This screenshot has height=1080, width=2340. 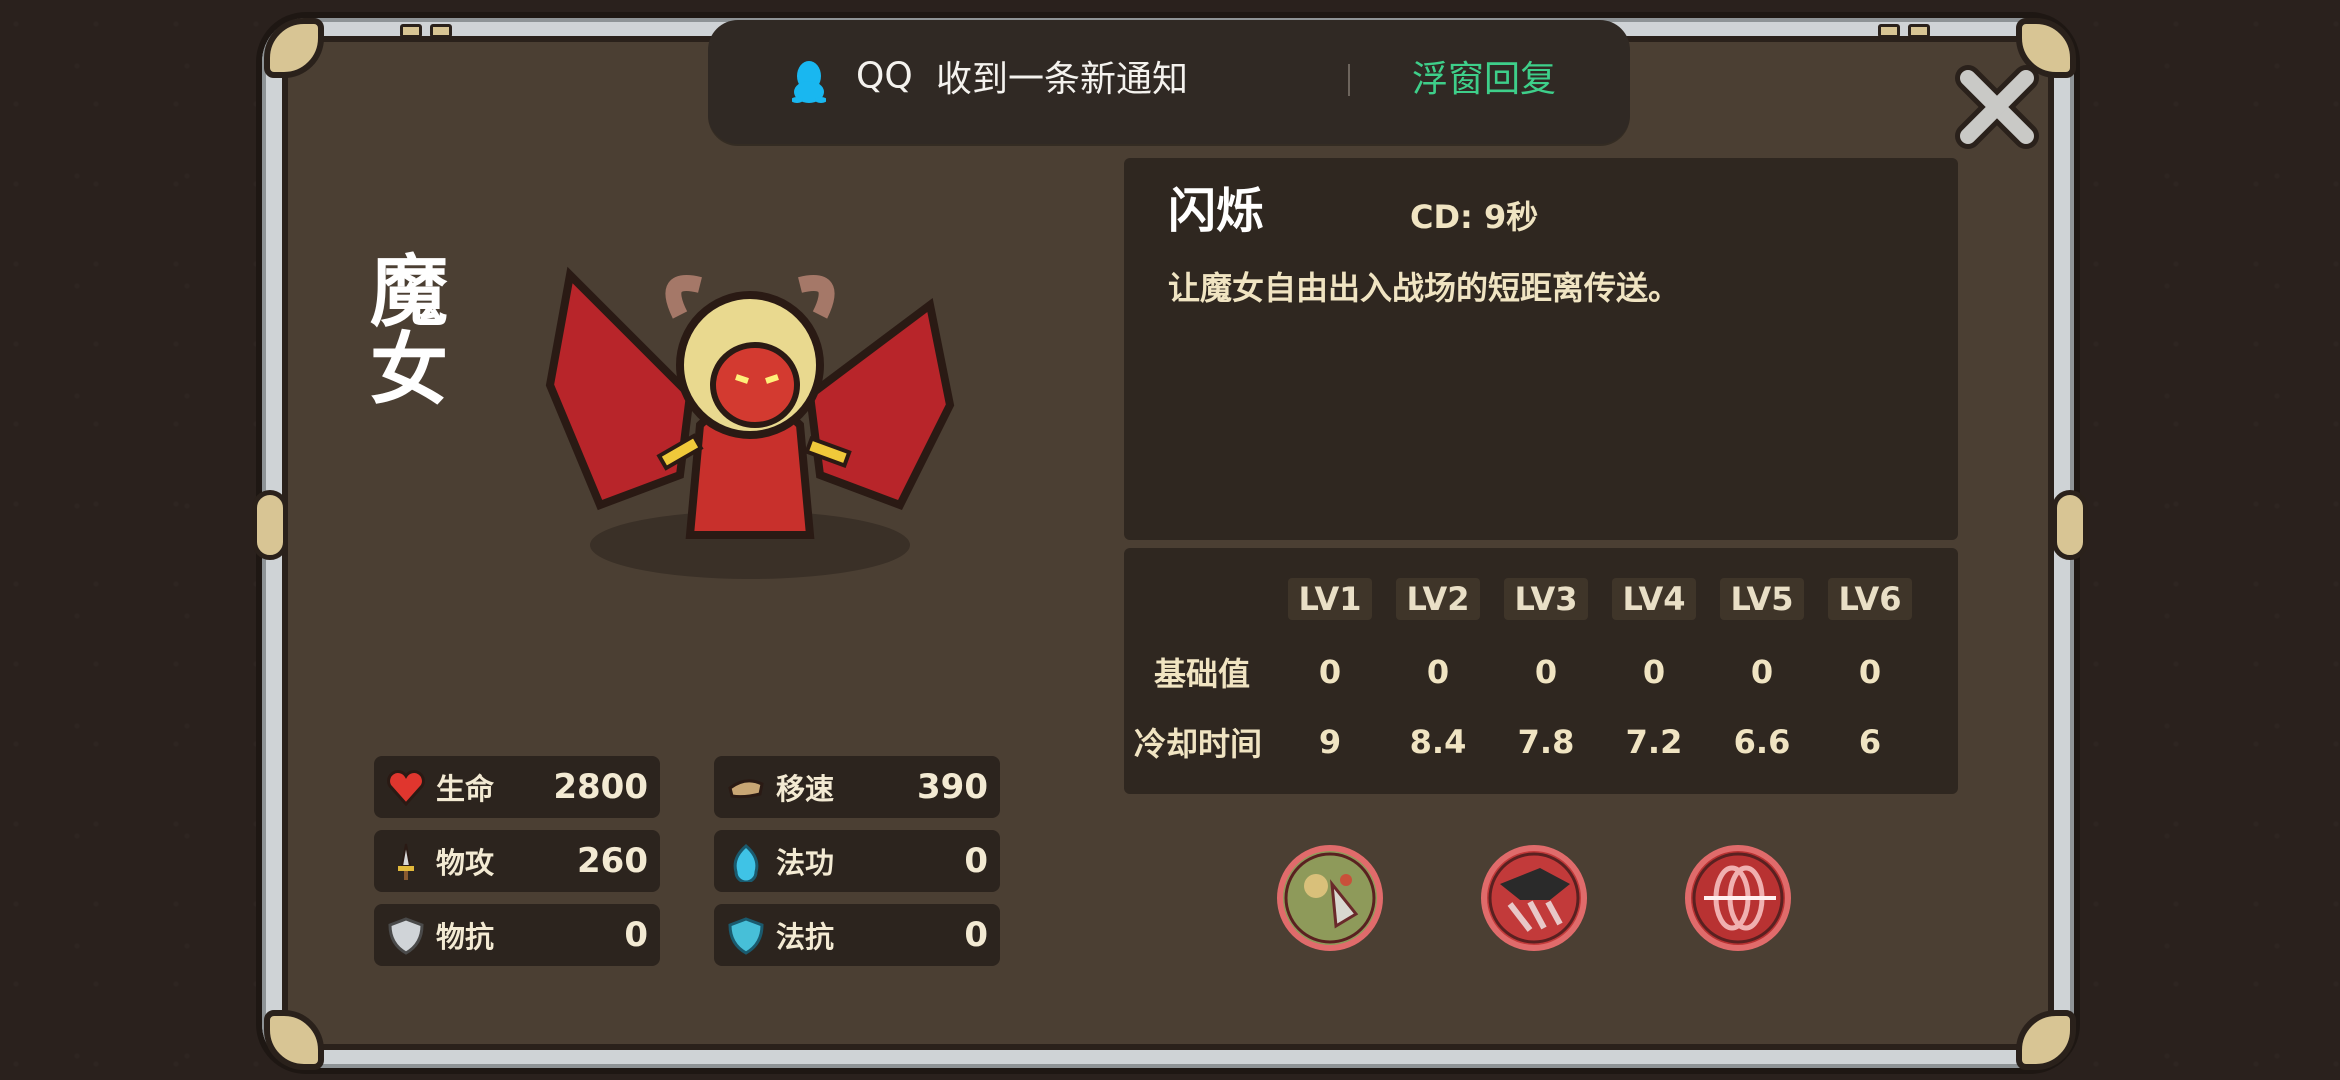 What do you see at coordinates (1474, 217) in the screenshot?
I see `skill-cooldown: CD: 9秒` at bounding box center [1474, 217].